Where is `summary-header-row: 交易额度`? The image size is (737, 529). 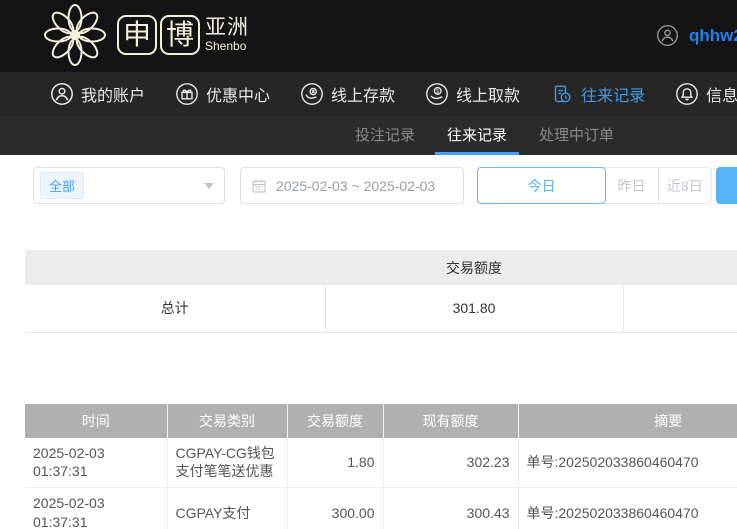 summary-header-row: 交易额度 is located at coordinates (381, 267).